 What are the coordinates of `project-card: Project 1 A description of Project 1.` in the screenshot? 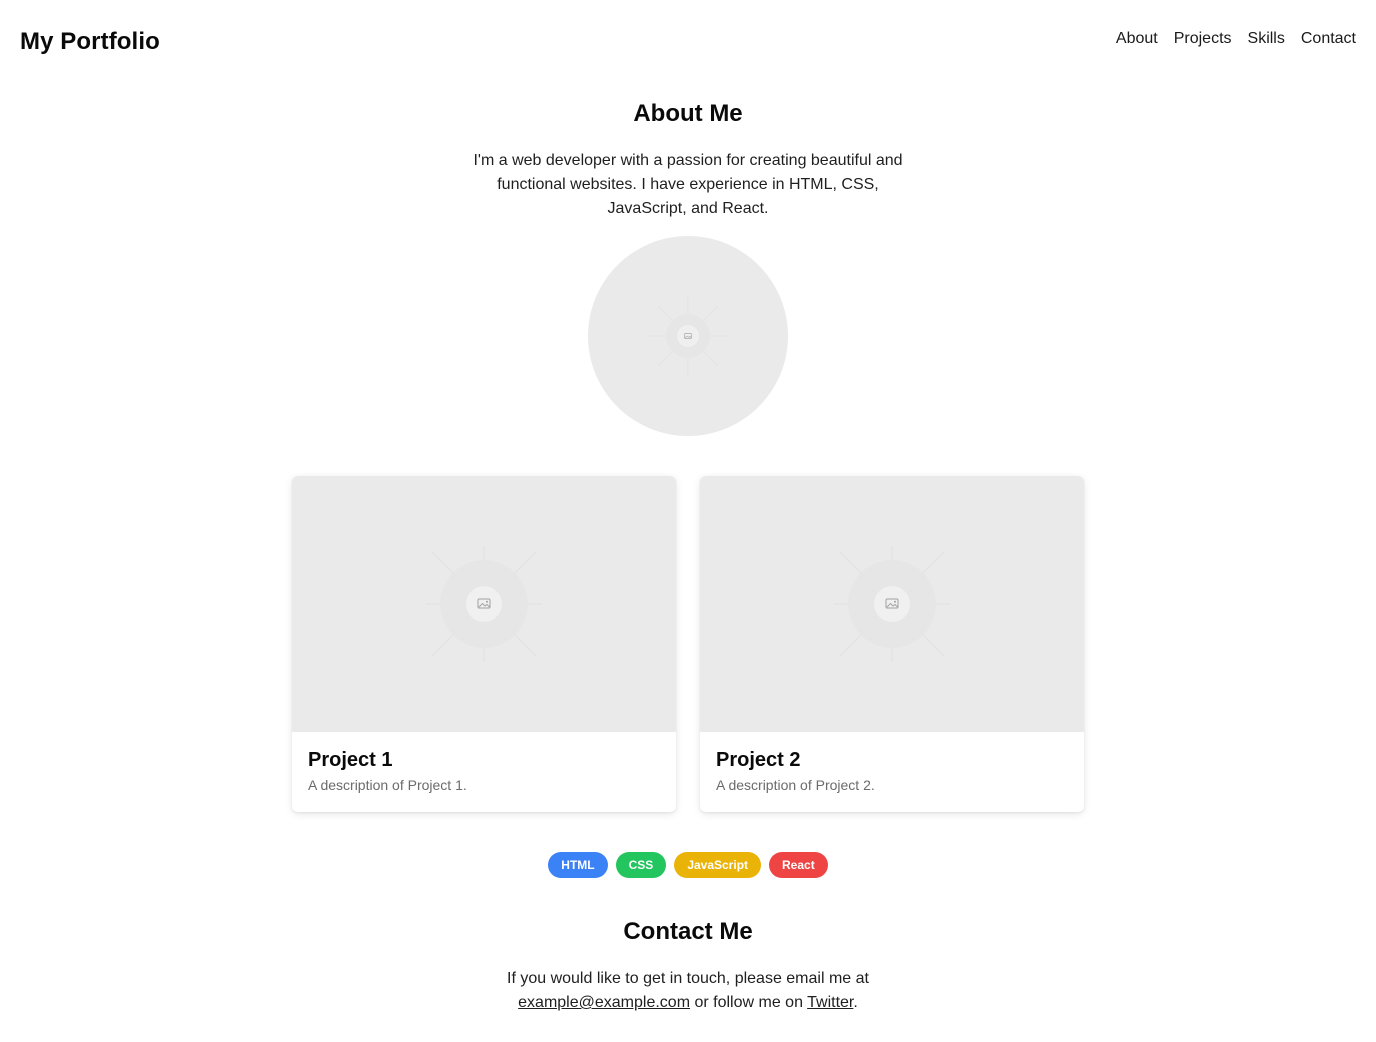 It's located at (484, 644).